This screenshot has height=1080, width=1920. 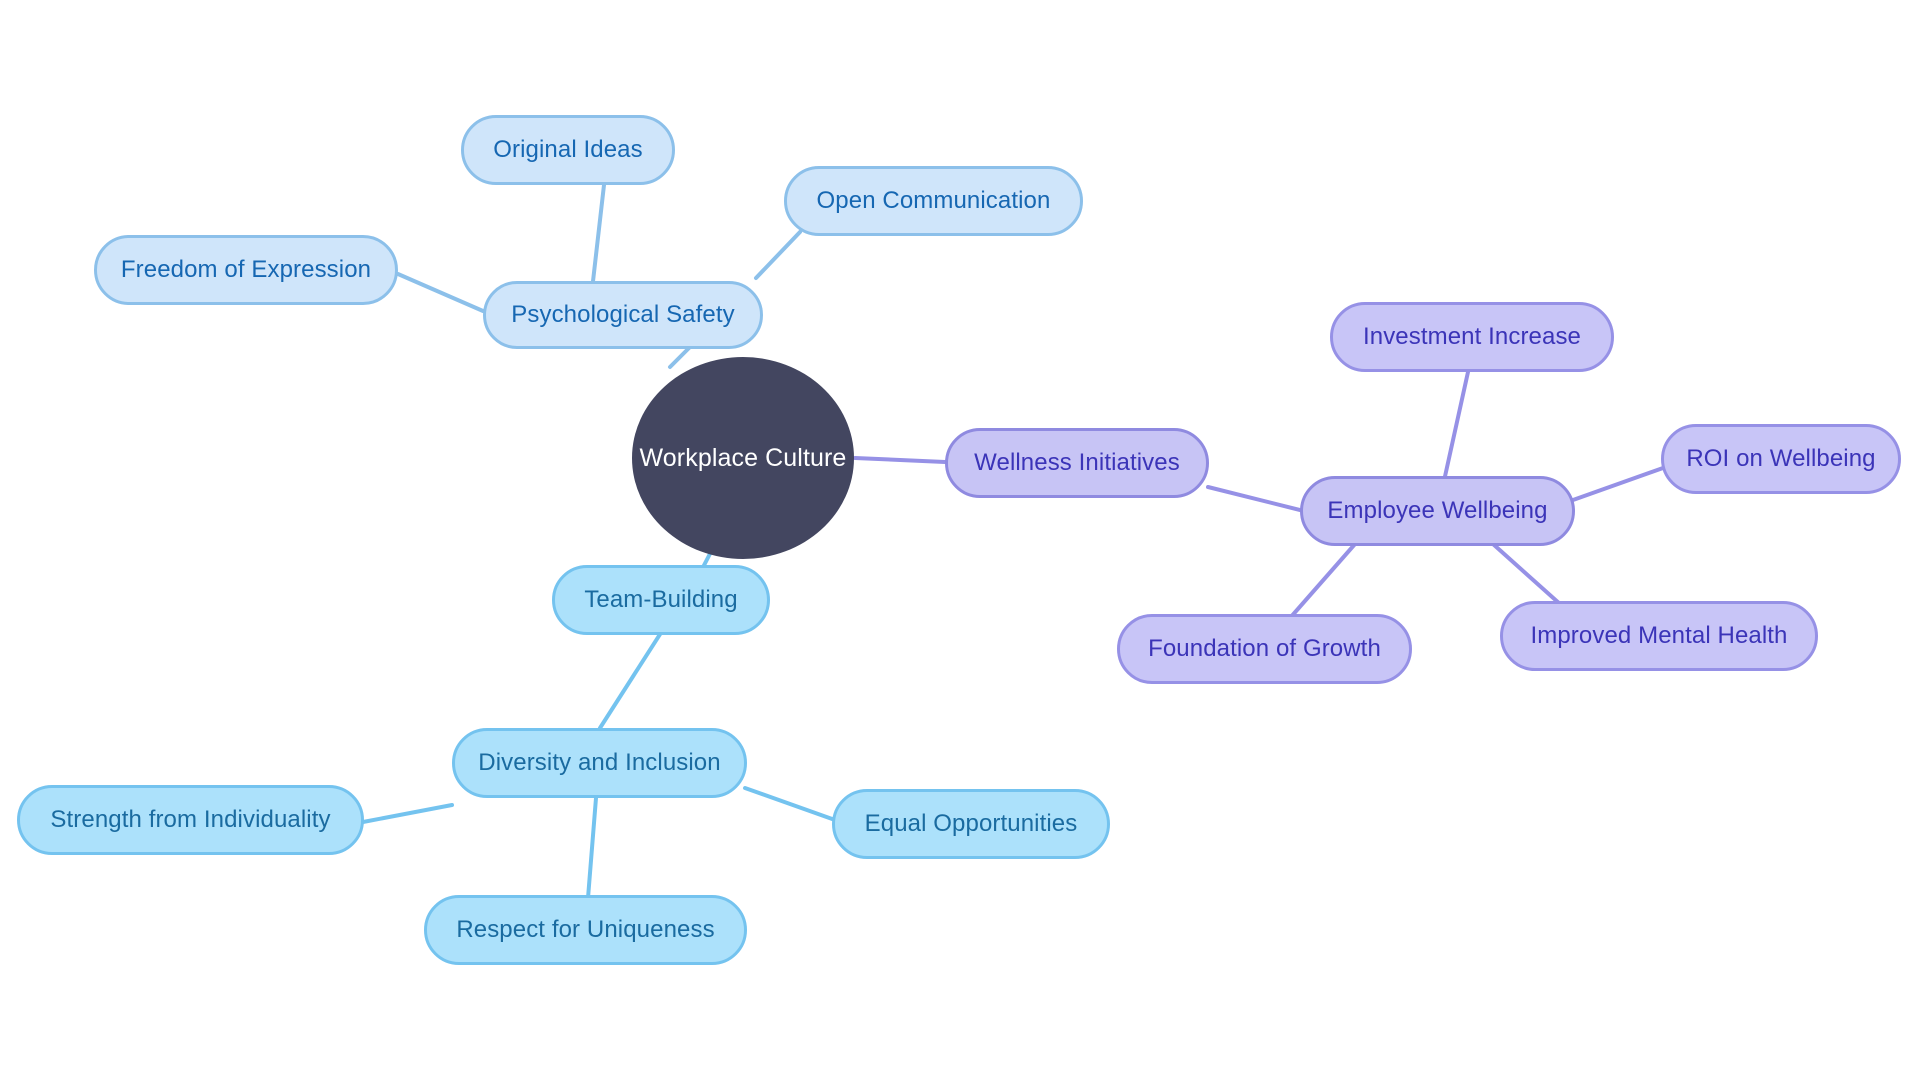 What do you see at coordinates (407, 813) in the screenshot?
I see `edge-diversity-strength-from-individuality` at bounding box center [407, 813].